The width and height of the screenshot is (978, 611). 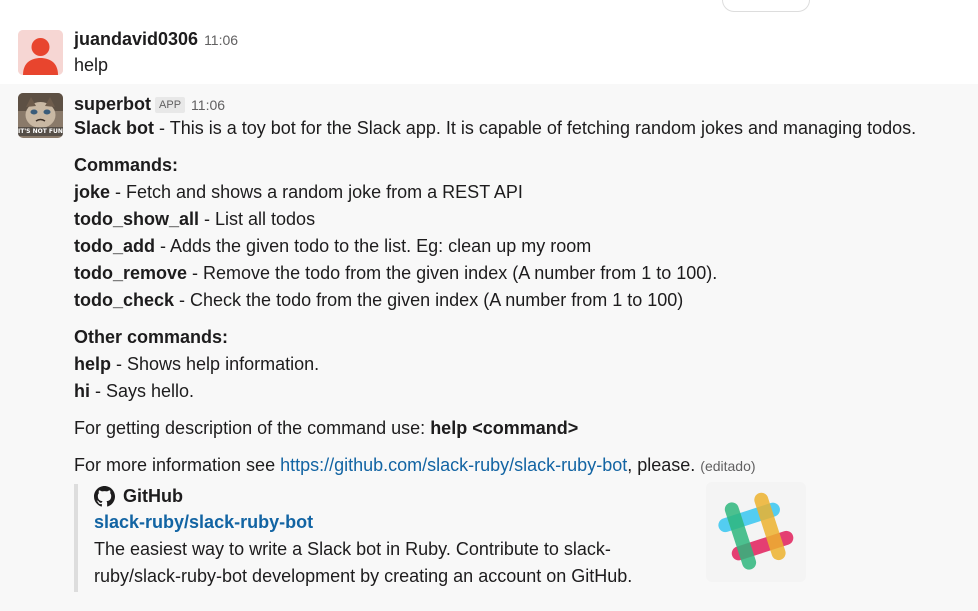 I want to click on command-name: todo_check, so click(x=124, y=300).